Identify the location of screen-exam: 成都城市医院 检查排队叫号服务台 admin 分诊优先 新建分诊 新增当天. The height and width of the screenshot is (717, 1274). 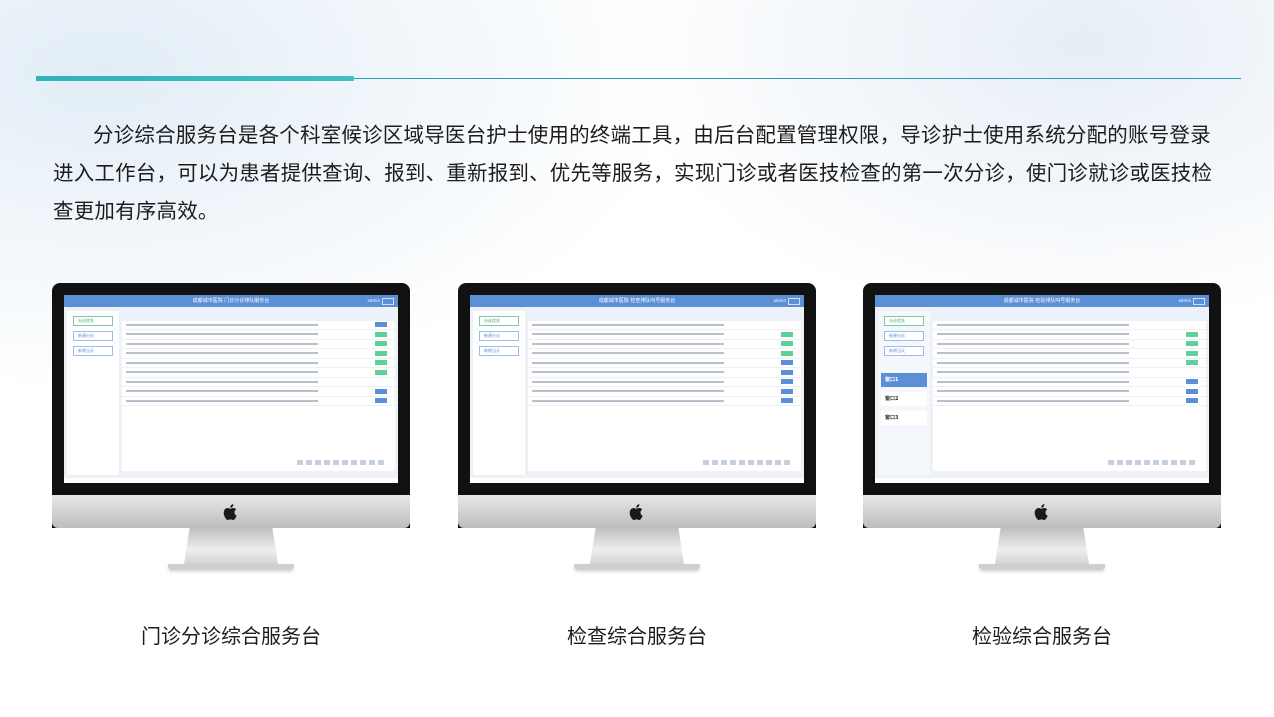
(637, 389).